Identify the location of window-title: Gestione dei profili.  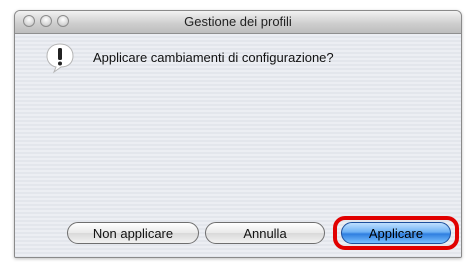
(238, 21).